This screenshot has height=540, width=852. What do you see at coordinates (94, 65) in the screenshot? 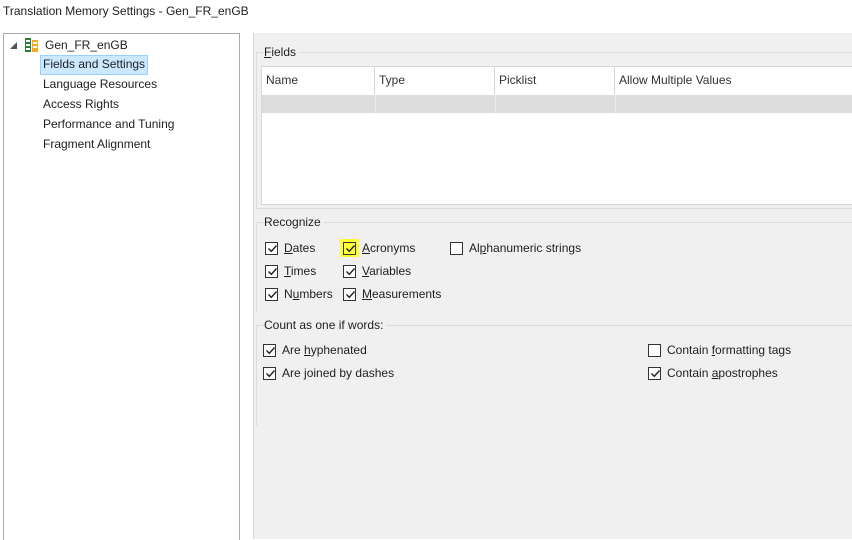
I see `tree-item-fields-and-settings: Fields and Settings` at bounding box center [94, 65].